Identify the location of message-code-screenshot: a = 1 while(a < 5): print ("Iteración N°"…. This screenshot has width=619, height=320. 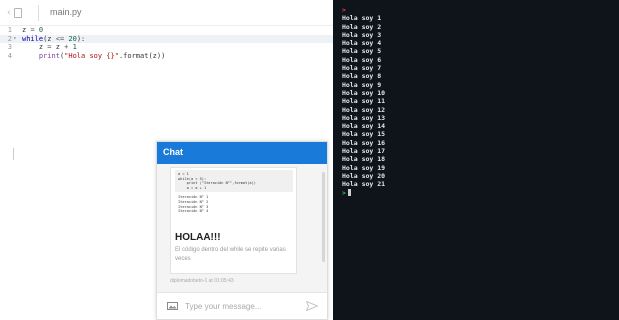
(234, 200).